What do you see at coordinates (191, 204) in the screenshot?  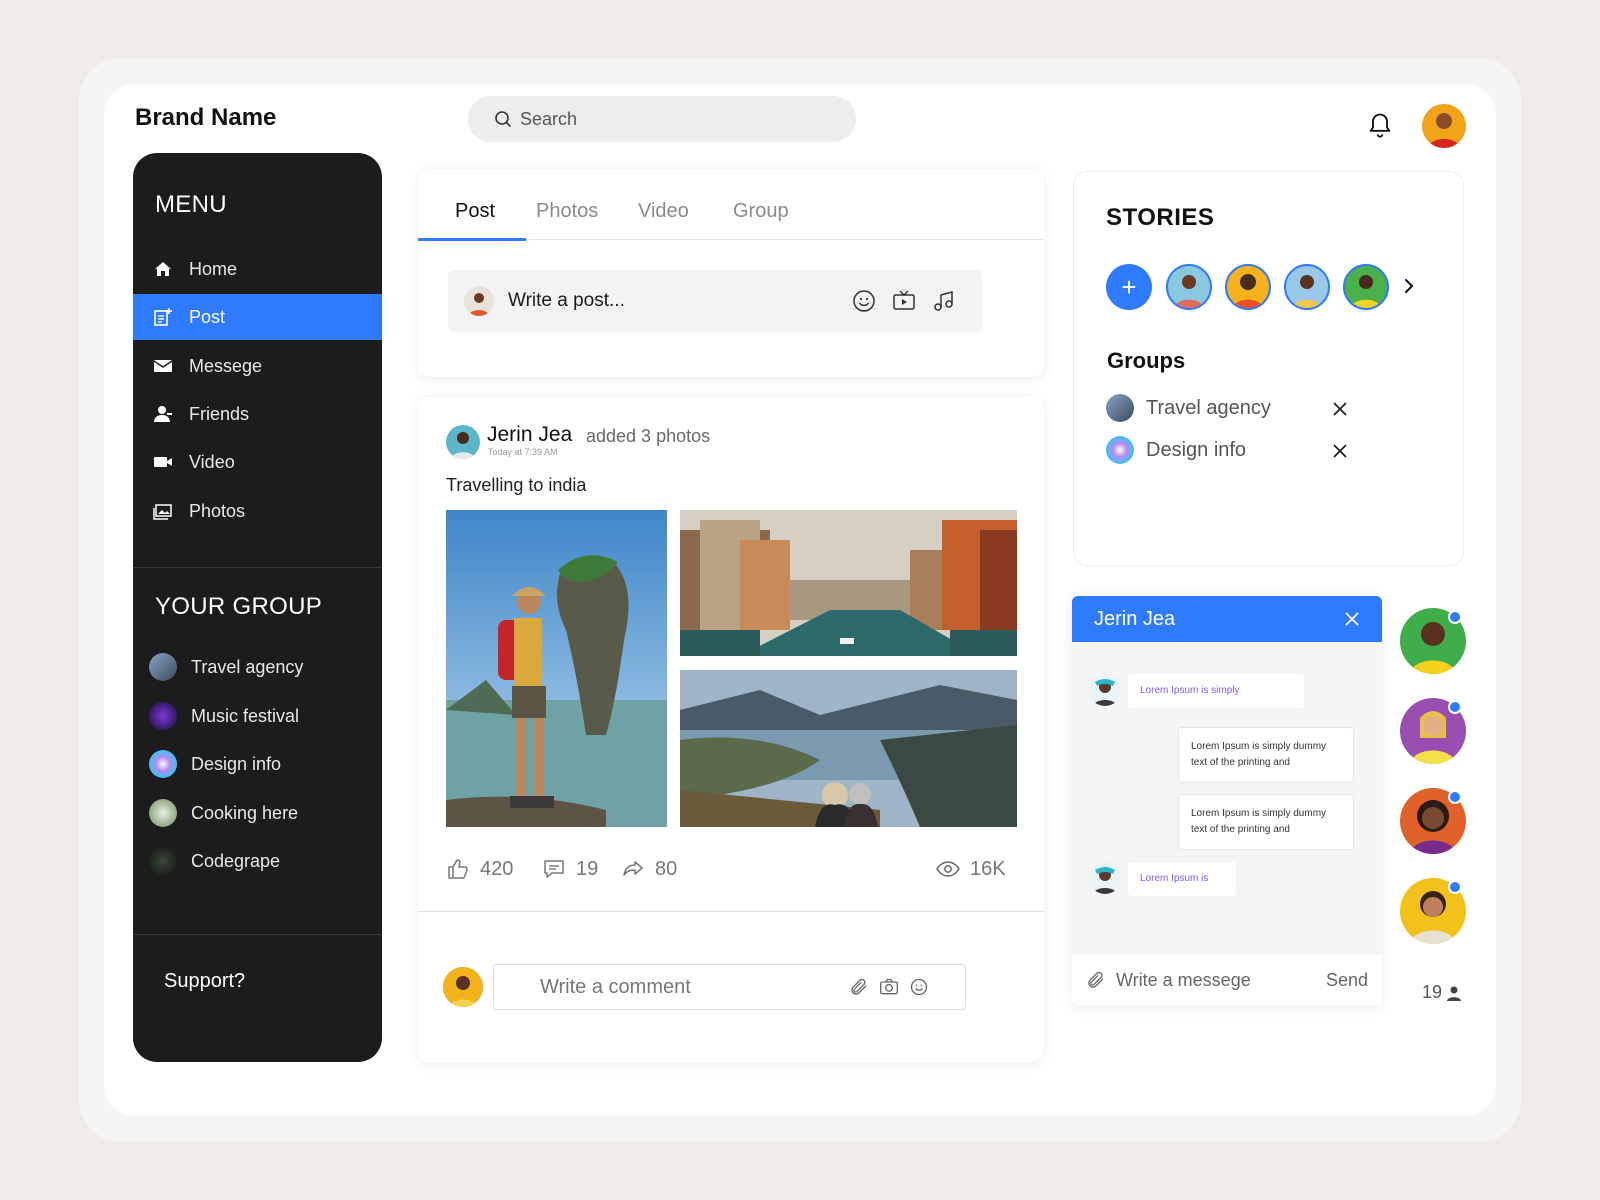 I see `menu-title: MENU` at bounding box center [191, 204].